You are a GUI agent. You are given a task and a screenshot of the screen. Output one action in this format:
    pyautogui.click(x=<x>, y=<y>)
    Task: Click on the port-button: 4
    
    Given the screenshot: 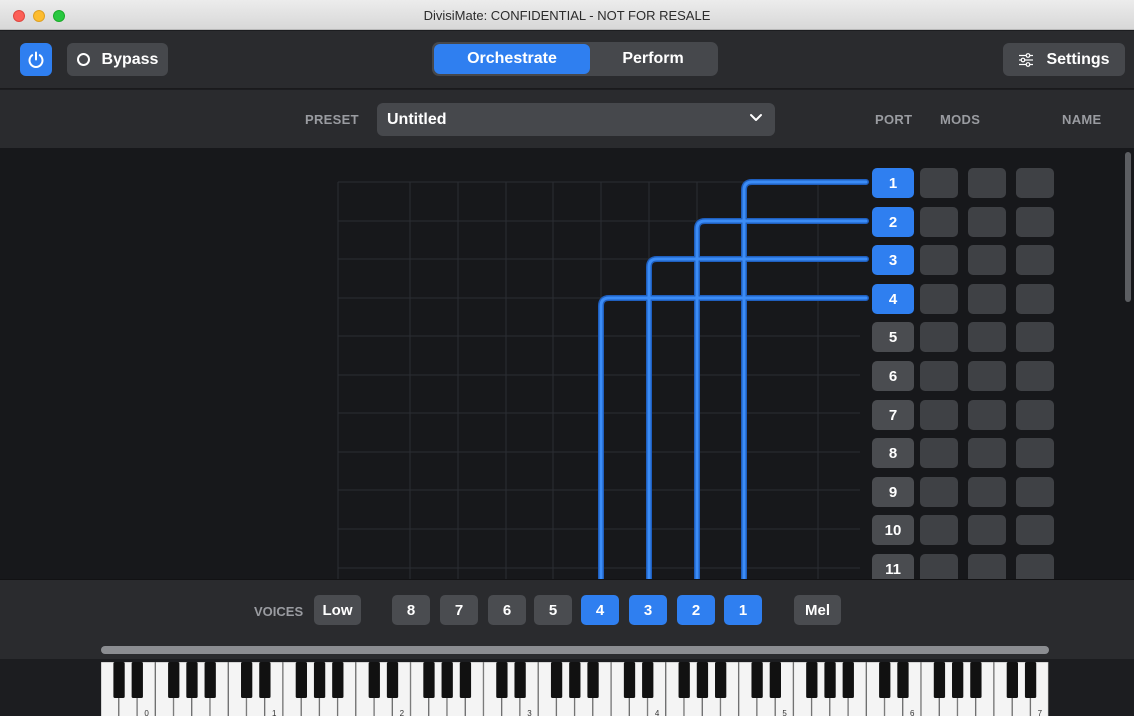 What is the action you would take?
    pyautogui.click(x=893, y=299)
    